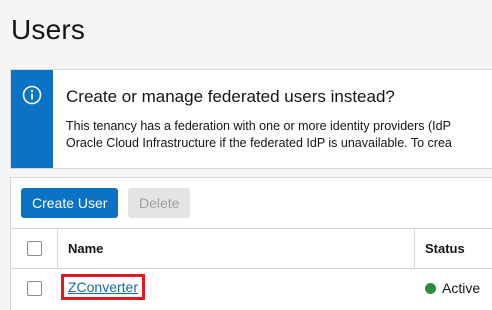 This screenshot has height=310, width=492. Describe the element at coordinates (251, 248) in the screenshot. I see `table-header: Name Status` at that location.